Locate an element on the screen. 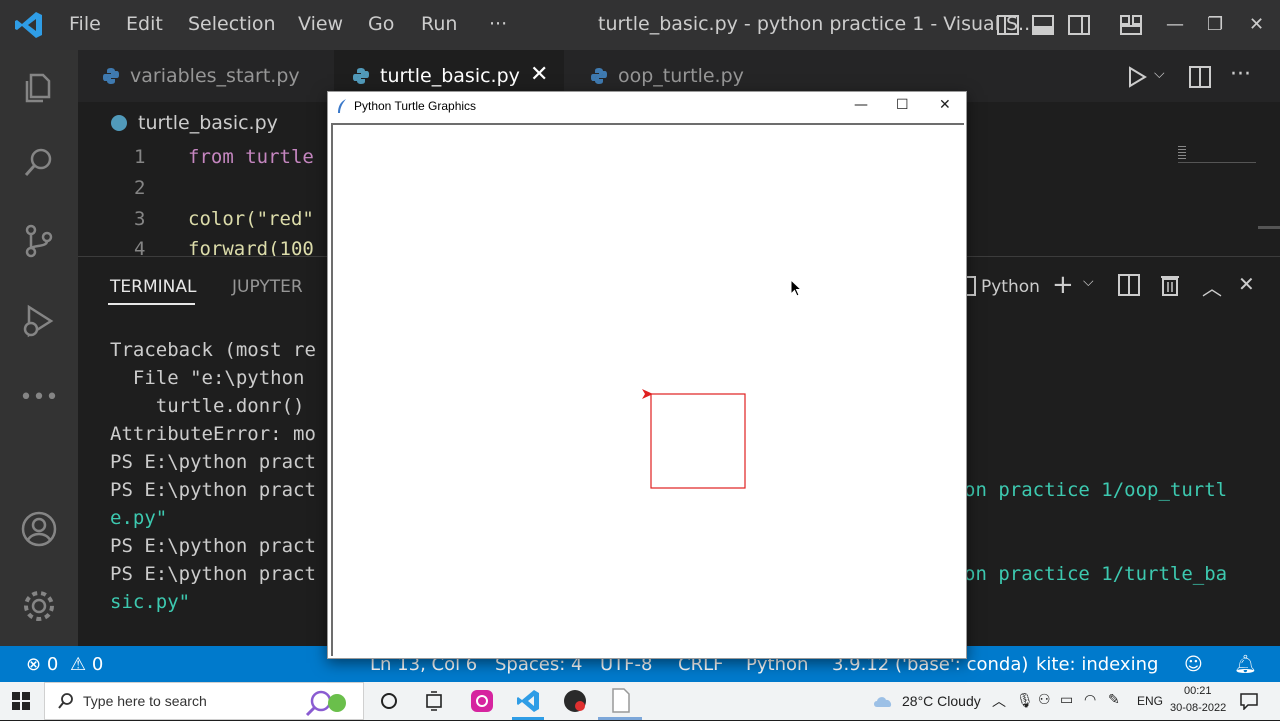  customize-layout-icon is located at coordinates (1131, 27).